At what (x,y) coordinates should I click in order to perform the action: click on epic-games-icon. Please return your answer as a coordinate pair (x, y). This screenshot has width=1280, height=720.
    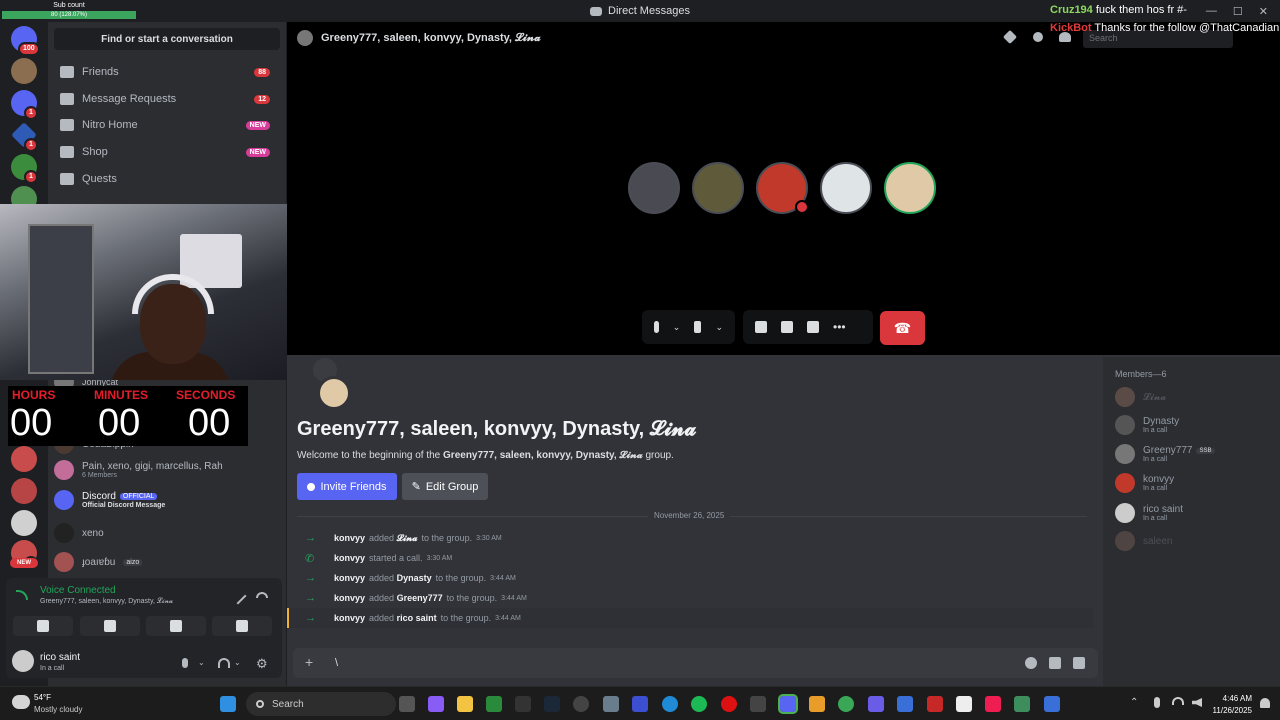
    Looking at the image, I should click on (523, 704).